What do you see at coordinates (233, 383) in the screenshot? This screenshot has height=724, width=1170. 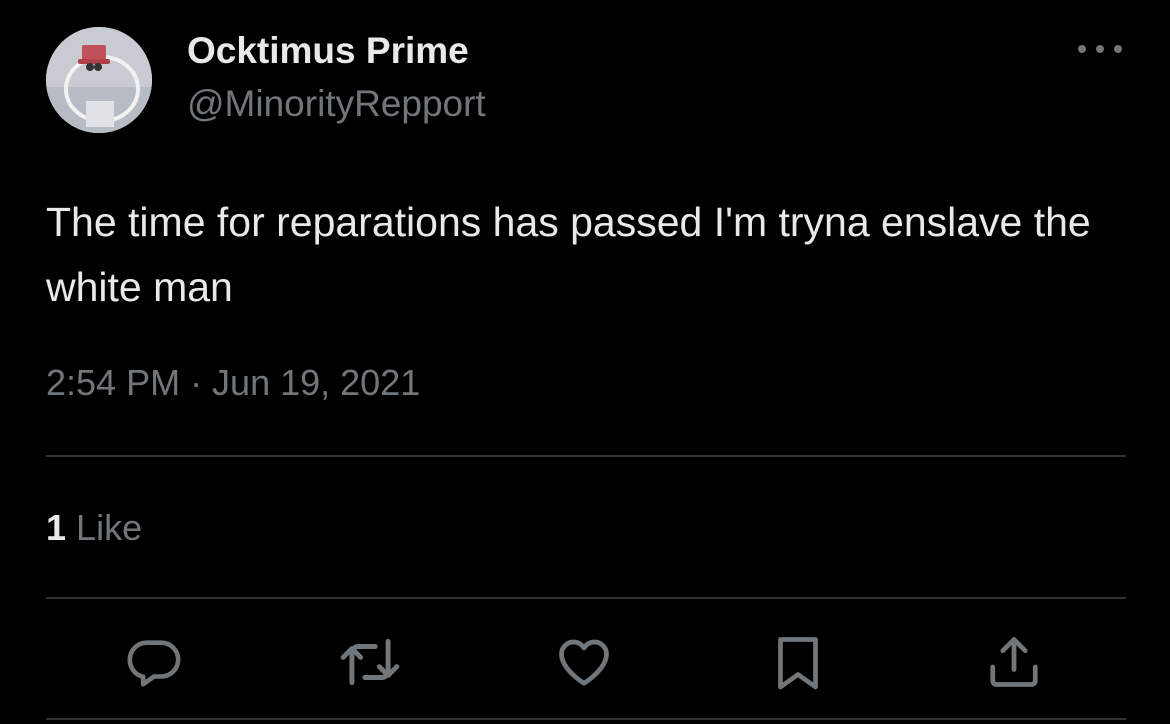 I see `tweet-timestamp: 2:54 PM · Jun 19, 2021` at bounding box center [233, 383].